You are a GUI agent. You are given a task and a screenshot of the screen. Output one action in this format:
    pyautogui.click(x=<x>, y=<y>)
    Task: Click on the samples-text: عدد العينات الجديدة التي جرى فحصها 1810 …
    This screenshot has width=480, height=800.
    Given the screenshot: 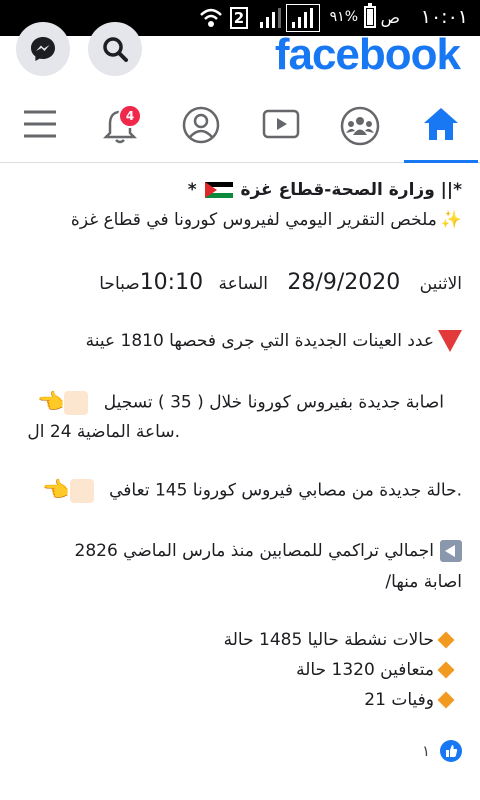 What is the action you would take?
    pyautogui.click(x=259, y=341)
    